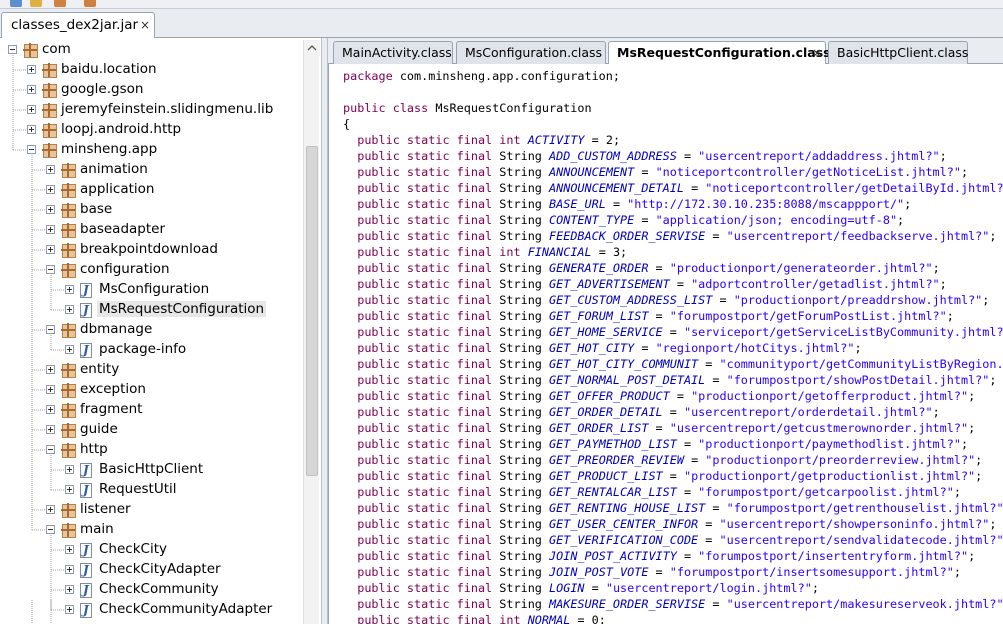 The image size is (1003, 624). What do you see at coordinates (815, 284) in the screenshot?
I see `field-value: "adportcontroller/getadlist.jhtml?"` at bounding box center [815, 284].